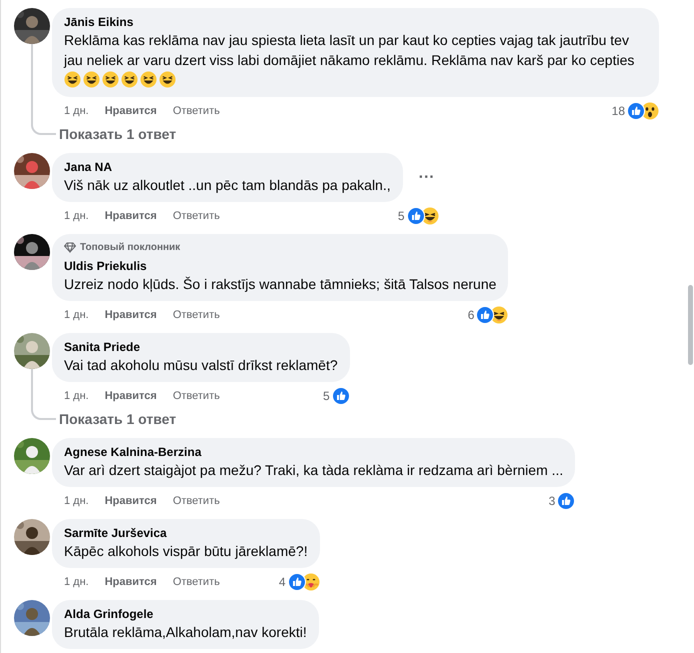 The image size is (694, 653). Describe the element at coordinates (280, 266) in the screenshot. I see `author-name: Uldis Priekulis` at that location.